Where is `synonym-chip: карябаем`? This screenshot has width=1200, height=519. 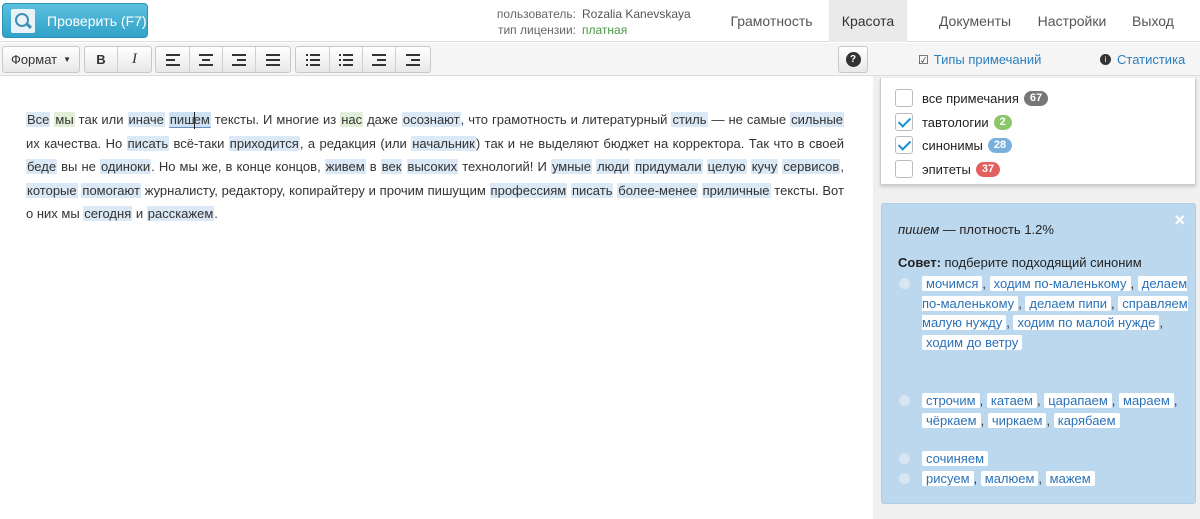
synonym-chip: карябаем is located at coordinates (1086, 420).